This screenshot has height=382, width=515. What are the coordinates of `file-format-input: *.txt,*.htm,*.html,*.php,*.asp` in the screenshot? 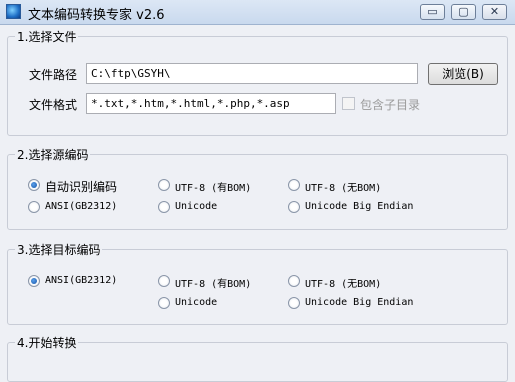 It's located at (211, 103).